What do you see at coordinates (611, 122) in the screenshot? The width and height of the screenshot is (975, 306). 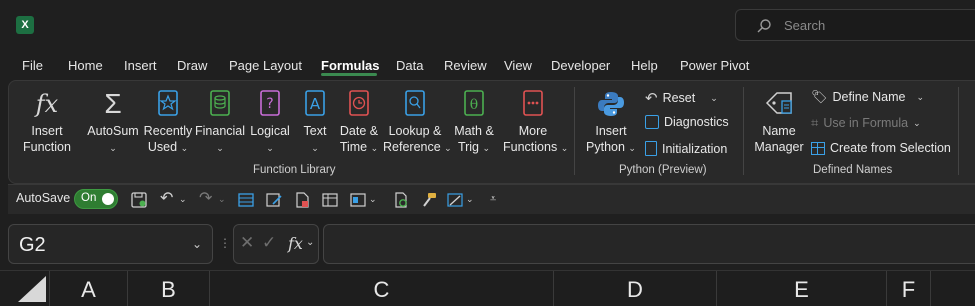 I see `insert-python-button: Insert Python ⌄` at bounding box center [611, 122].